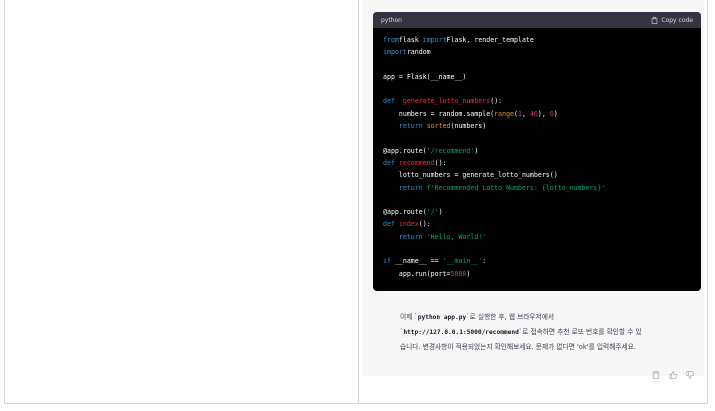 This screenshot has height=411, width=715. What do you see at coordinates (537, 20) in the screenshot?
I see `code-header: python Copy code` at bounding box center [537, 20].